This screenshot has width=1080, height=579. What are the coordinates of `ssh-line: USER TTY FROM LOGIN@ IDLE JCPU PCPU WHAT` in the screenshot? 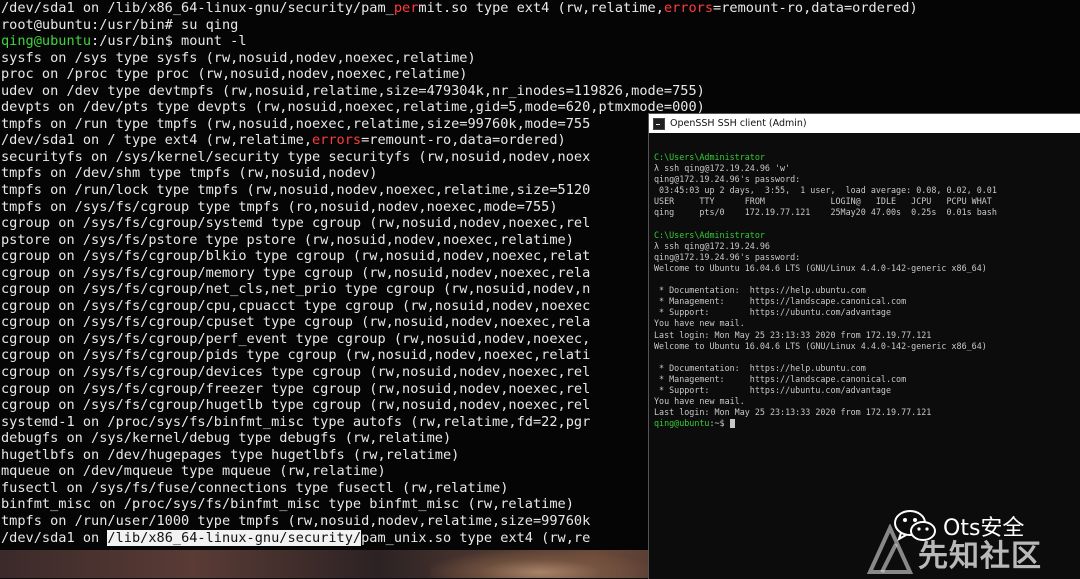 It's located at (867, 201).